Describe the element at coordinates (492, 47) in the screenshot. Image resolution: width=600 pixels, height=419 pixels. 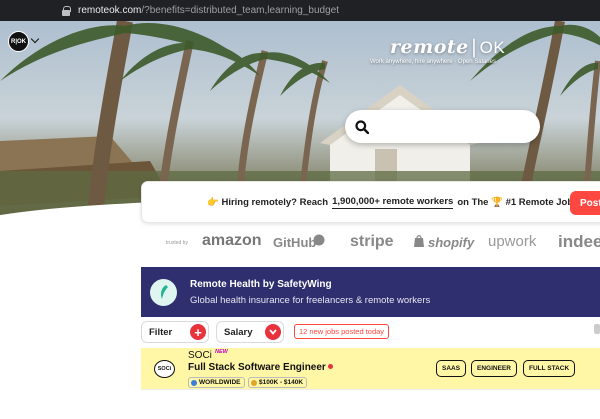
I see `brand-ok: OK` at that location.